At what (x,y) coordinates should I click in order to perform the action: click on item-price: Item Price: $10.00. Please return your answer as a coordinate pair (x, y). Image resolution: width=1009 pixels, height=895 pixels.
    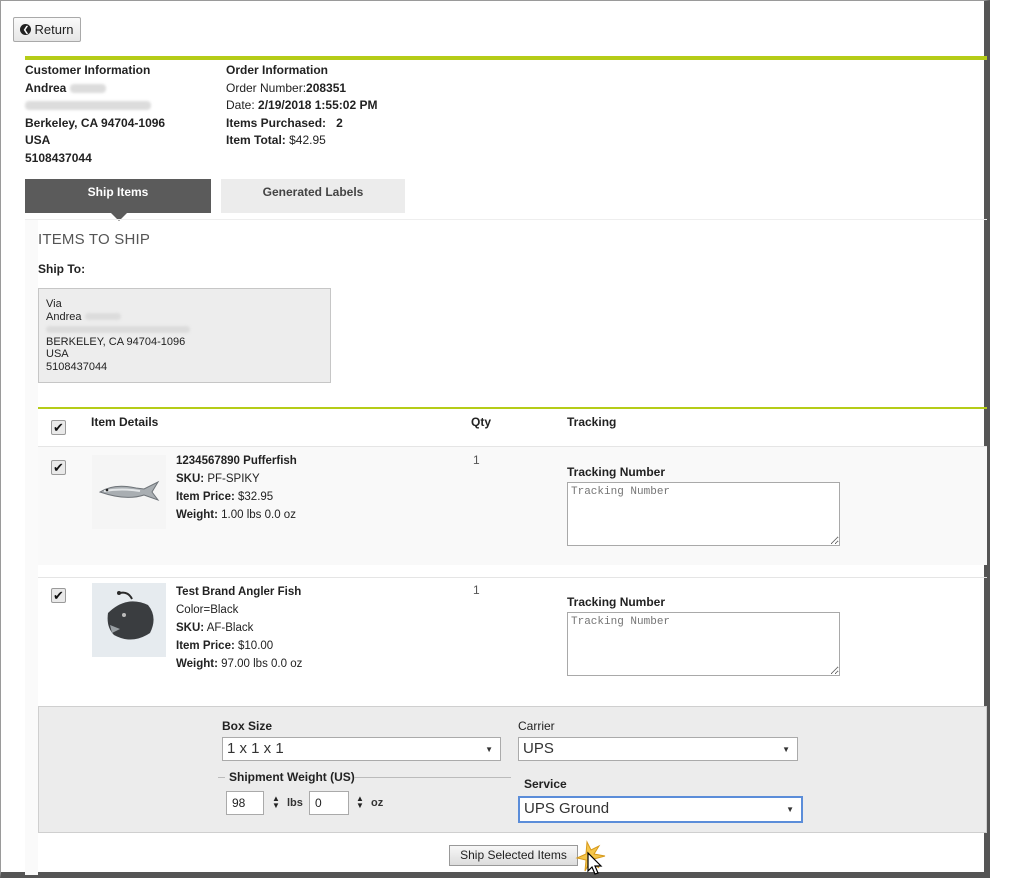
    Looking at the image, I should click on (225, 646).